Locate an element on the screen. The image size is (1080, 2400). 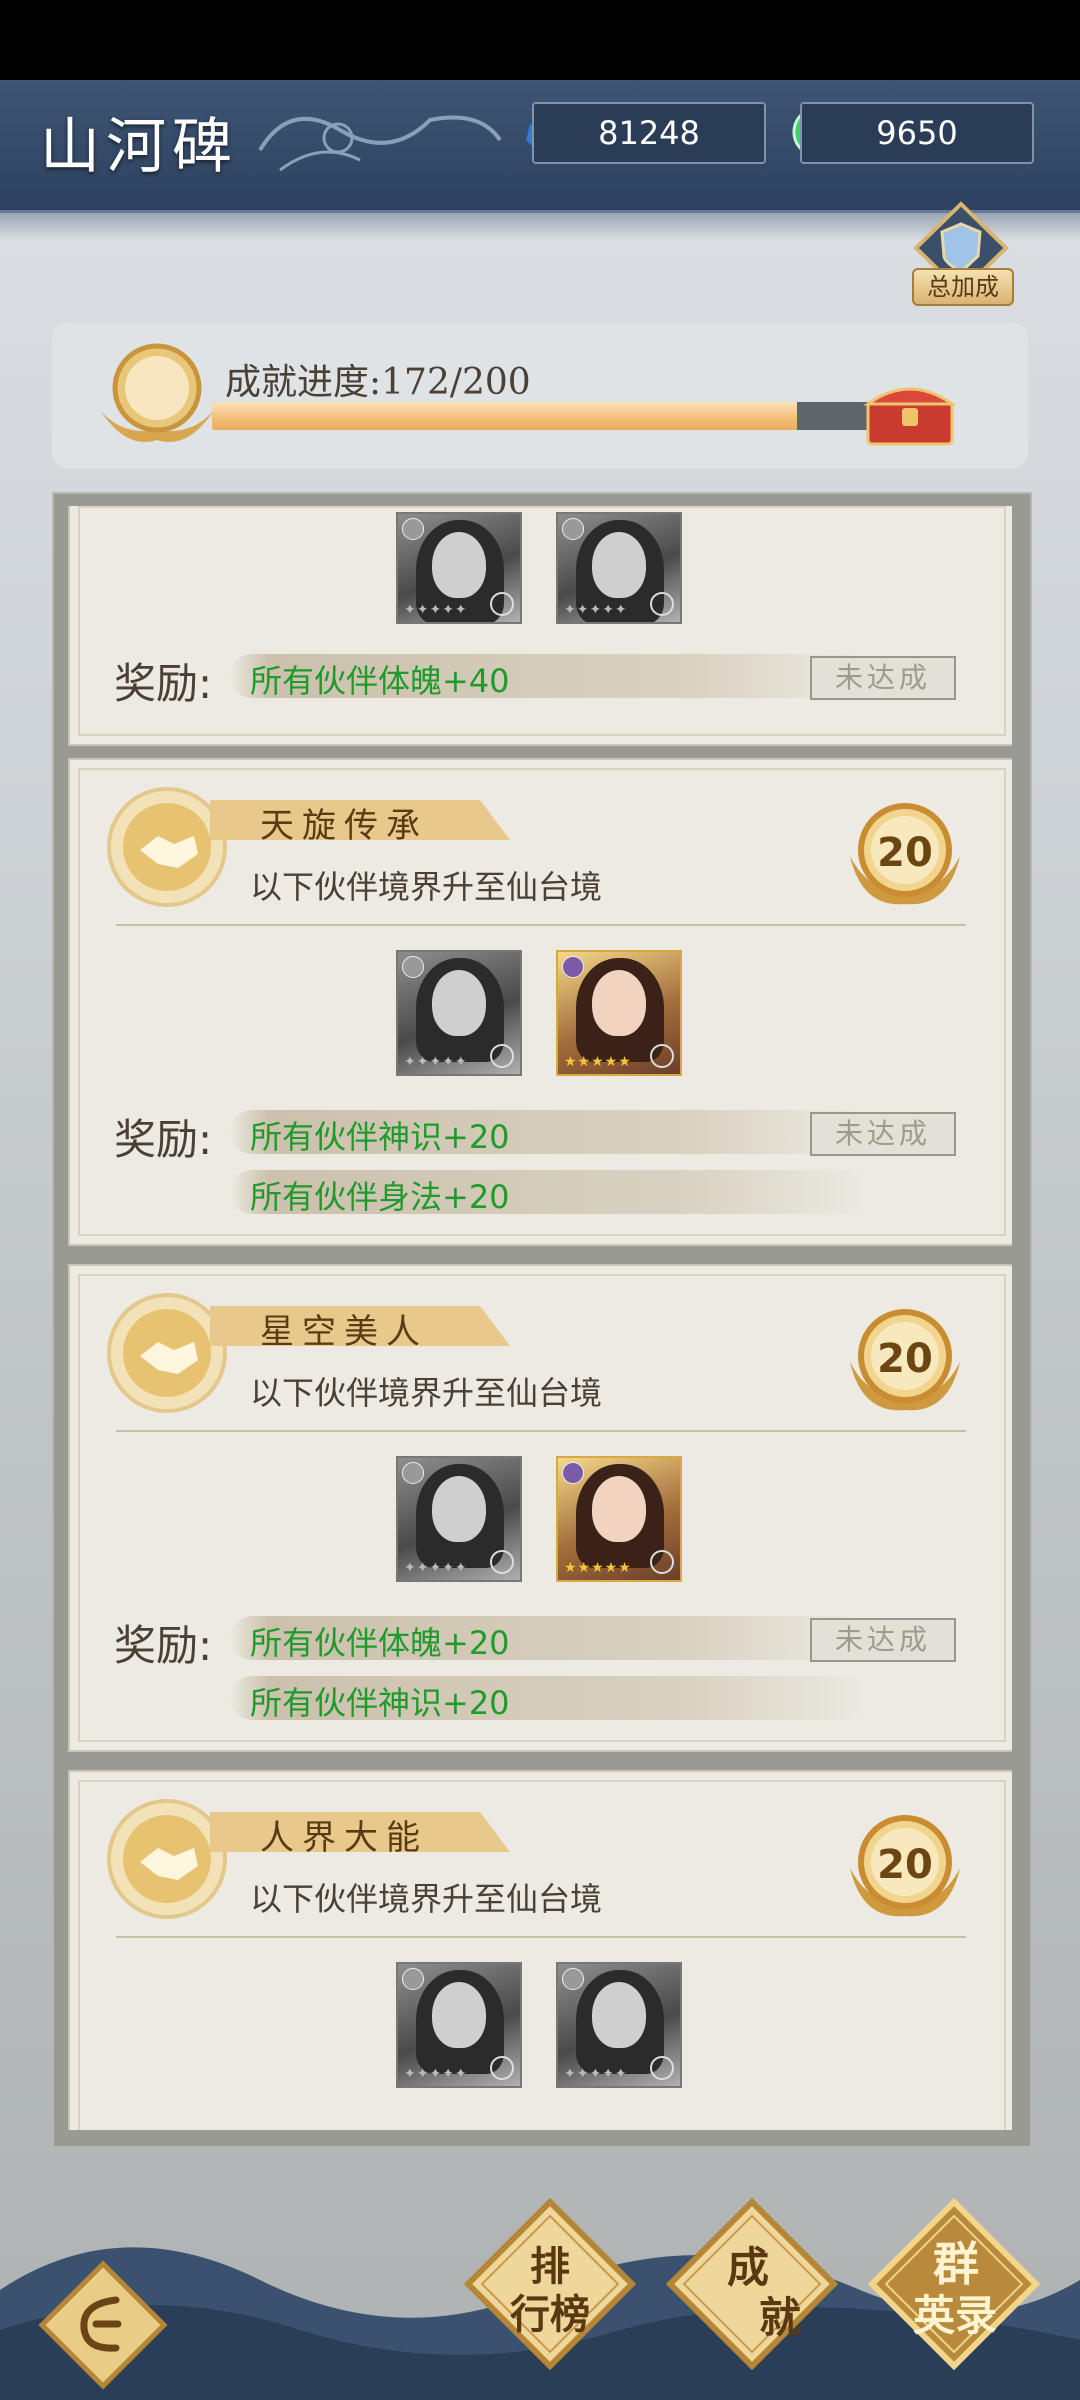
crystal-balance: 81248 is located at coordinates (649, 133).